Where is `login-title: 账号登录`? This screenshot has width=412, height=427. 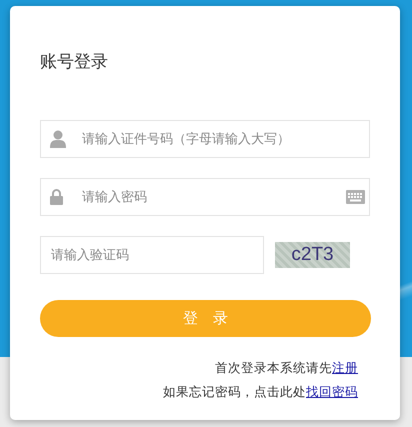
login-title: 账号登录 is located at coordinates (74, 62).